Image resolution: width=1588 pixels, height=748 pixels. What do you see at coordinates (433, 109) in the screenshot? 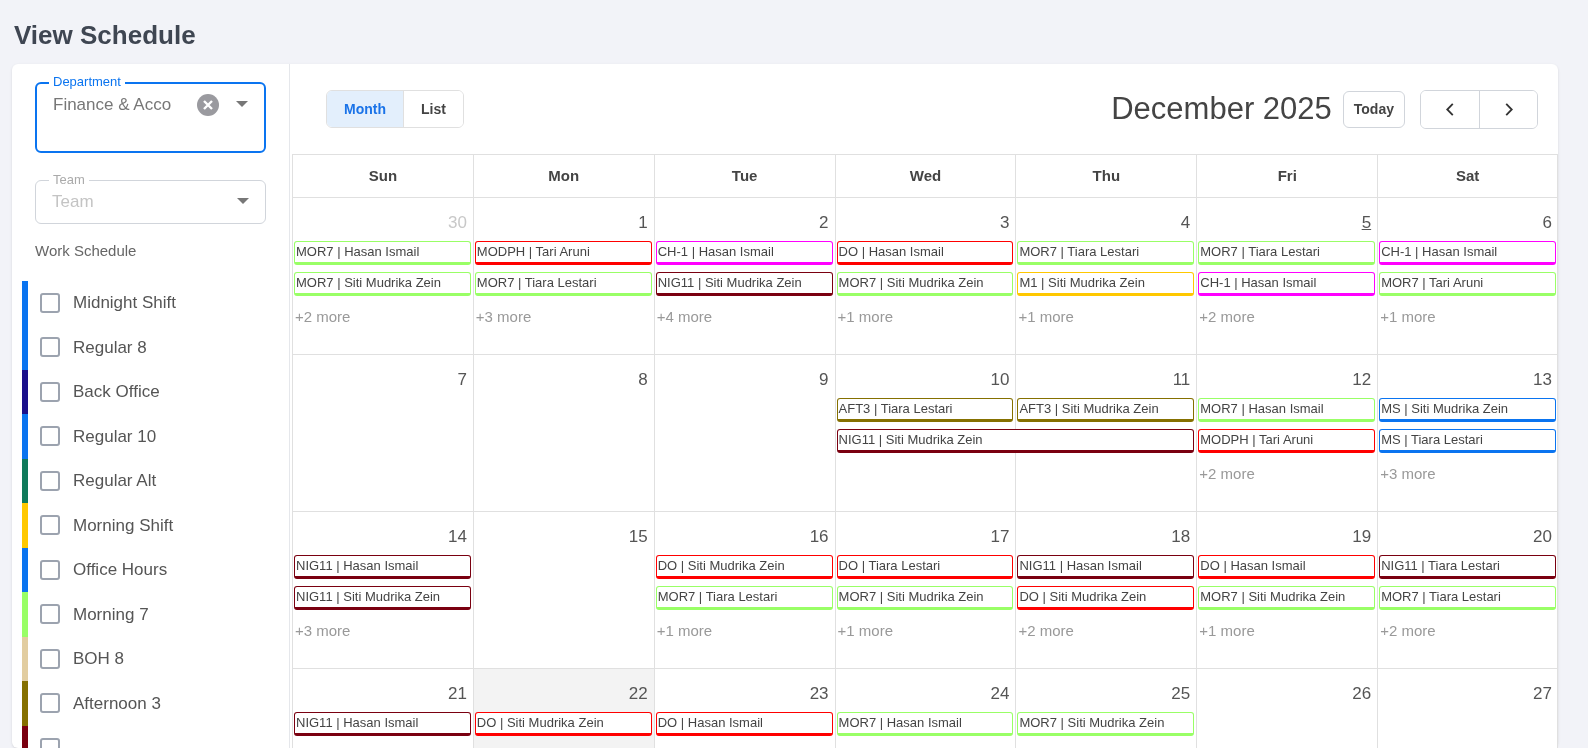
I see `view-tab: List` at bounding box center [433, 109].